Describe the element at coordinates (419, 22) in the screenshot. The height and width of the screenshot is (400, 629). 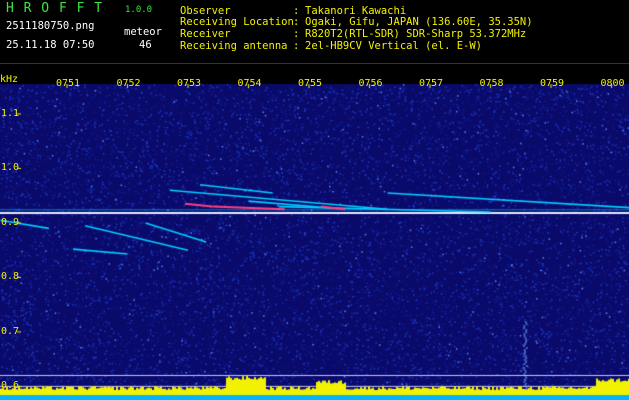
I see `location-value: Ogaki, Gifu, JAPAN (136.60E, 35.35N)` at that location.